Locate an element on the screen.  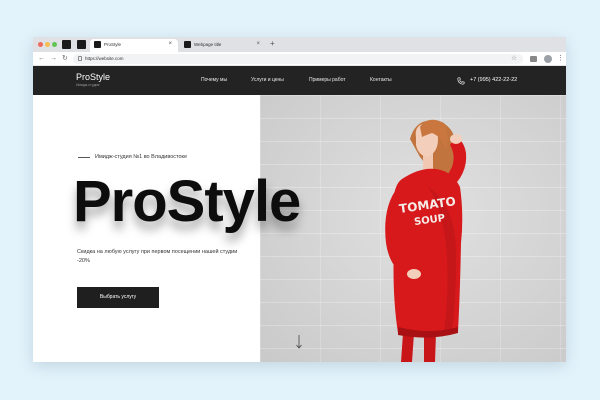
hero-title: ProStyle is located at coordinates (187, 201).